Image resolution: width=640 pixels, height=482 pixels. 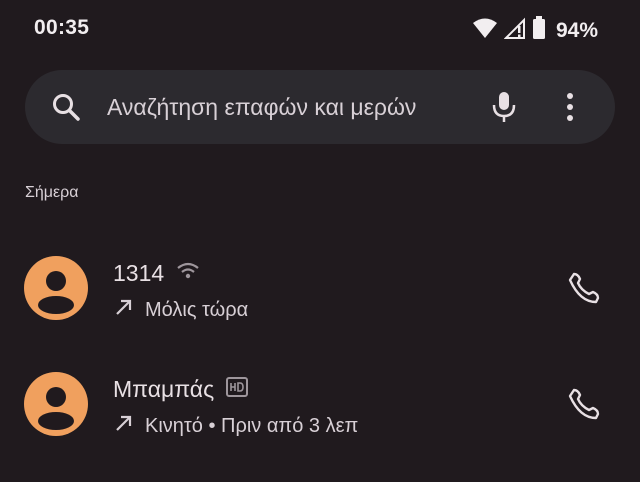 I want to click on section-header-today: Σήμερα, so click(x=52, y=192).